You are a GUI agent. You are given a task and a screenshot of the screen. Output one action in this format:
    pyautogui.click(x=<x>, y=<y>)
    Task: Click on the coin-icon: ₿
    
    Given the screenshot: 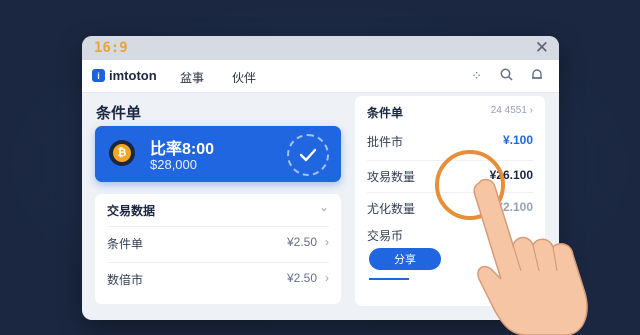 What is the action you would take?
    pyautogui.click(x=122, y=153)
    